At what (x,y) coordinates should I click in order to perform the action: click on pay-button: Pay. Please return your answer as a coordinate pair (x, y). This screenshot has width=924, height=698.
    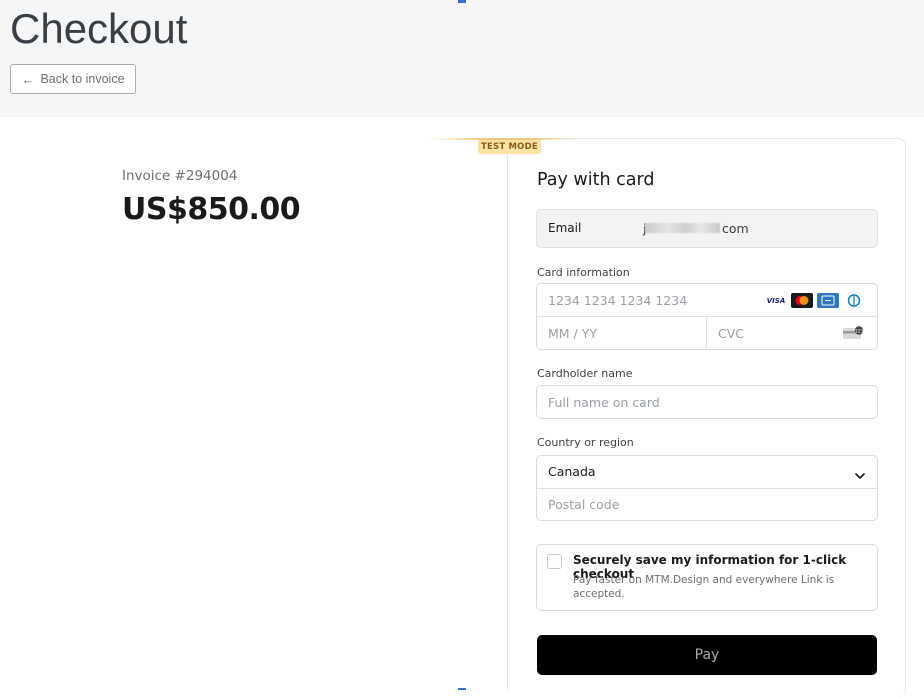
    Looking at the image, I should click on (707, 655).